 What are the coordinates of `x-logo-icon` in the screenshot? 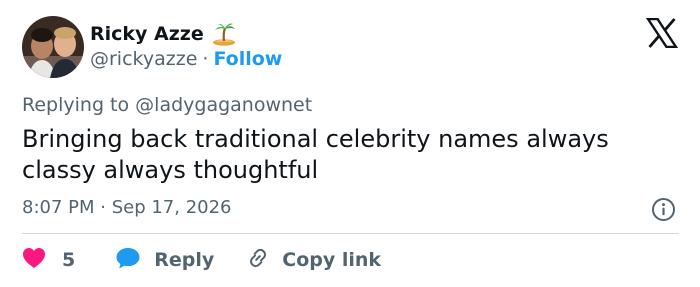 It's located at (662, 33).